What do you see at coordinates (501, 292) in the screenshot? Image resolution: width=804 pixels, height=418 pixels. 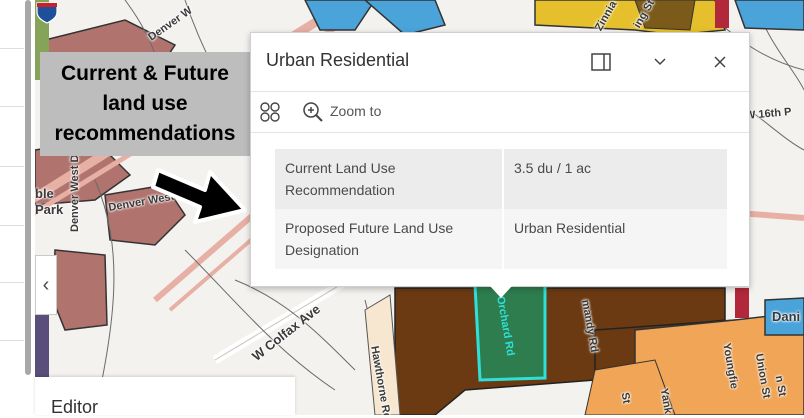 I see `popup-pointer` at bounding box center [501, 292].